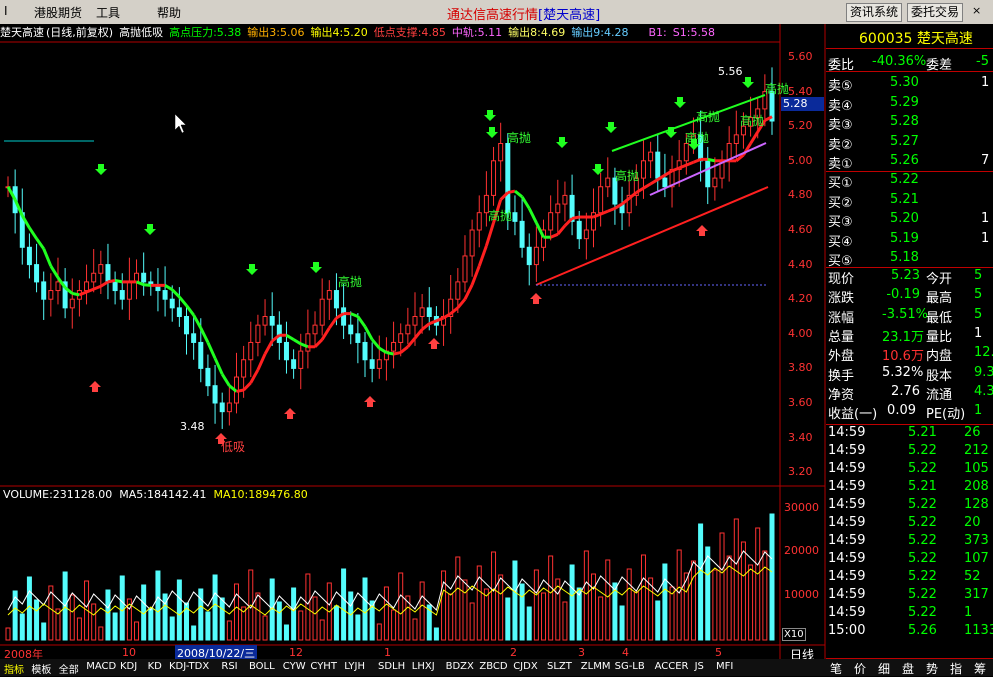 The height and width of the screenshot is (677, 993). I want to click on indicator-tab: RSI, so click(229, 666).